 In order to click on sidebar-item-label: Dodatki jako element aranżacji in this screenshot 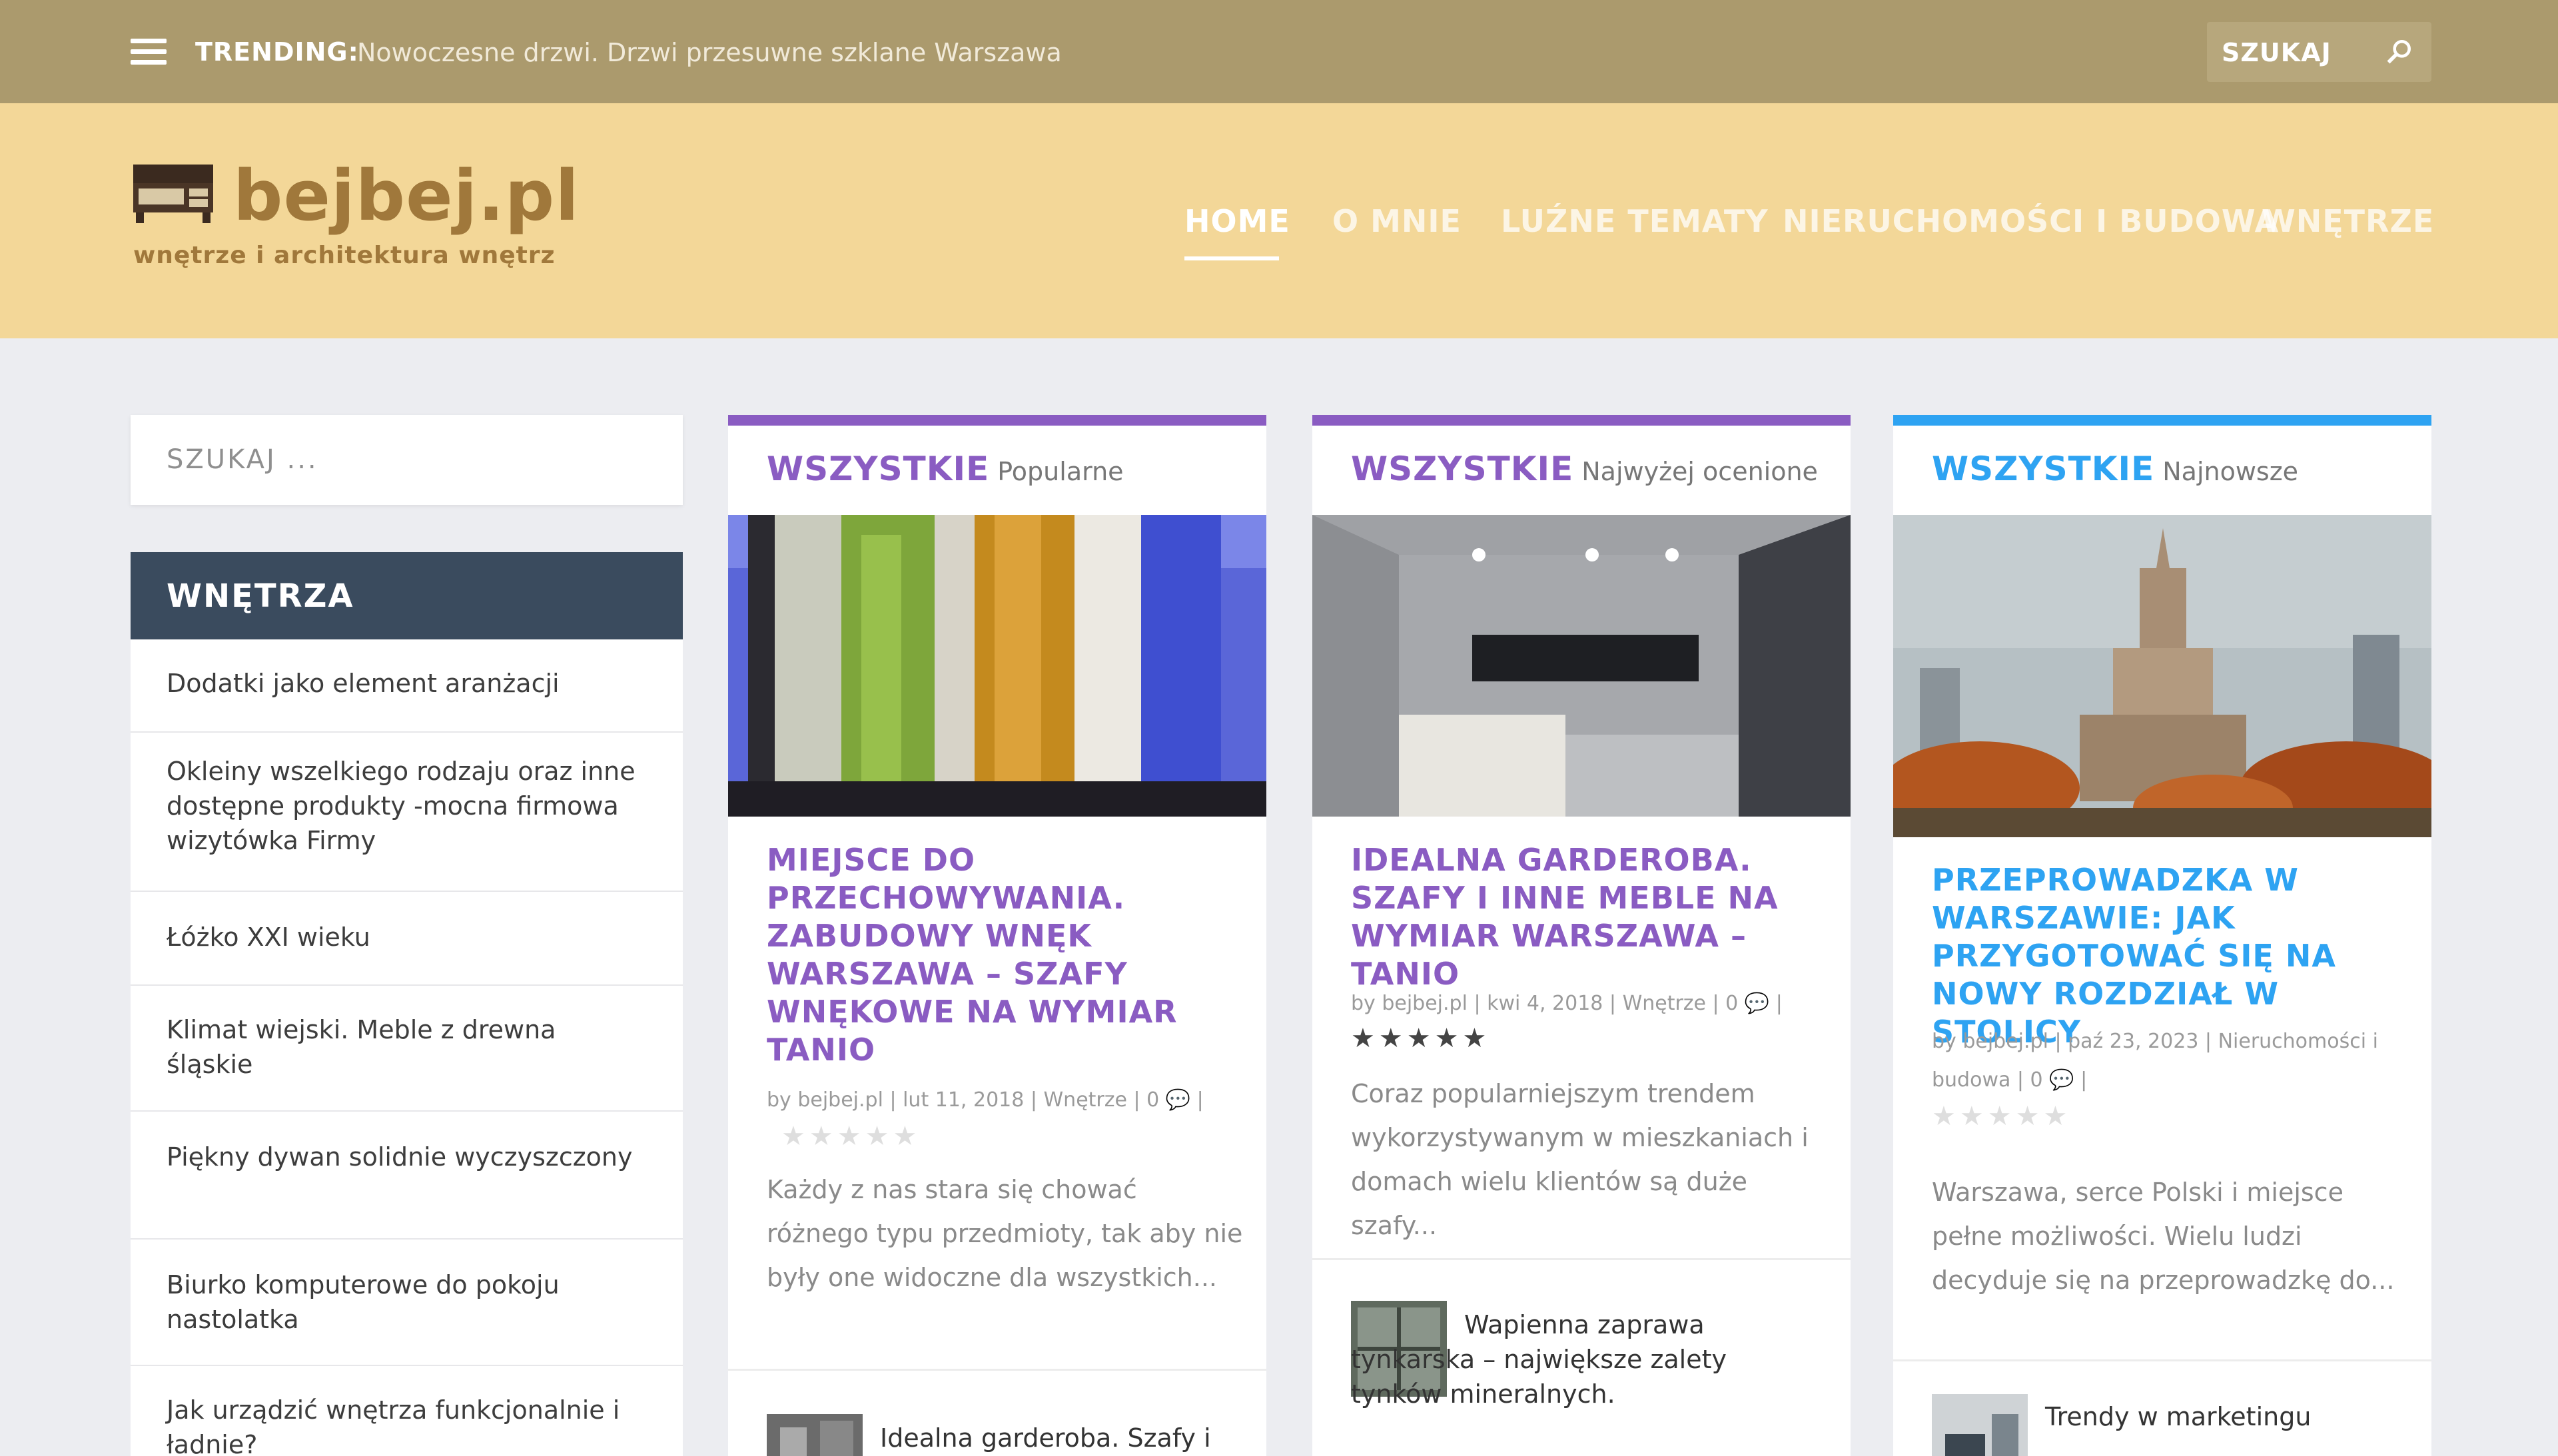, I will do `click(406, 683)`.